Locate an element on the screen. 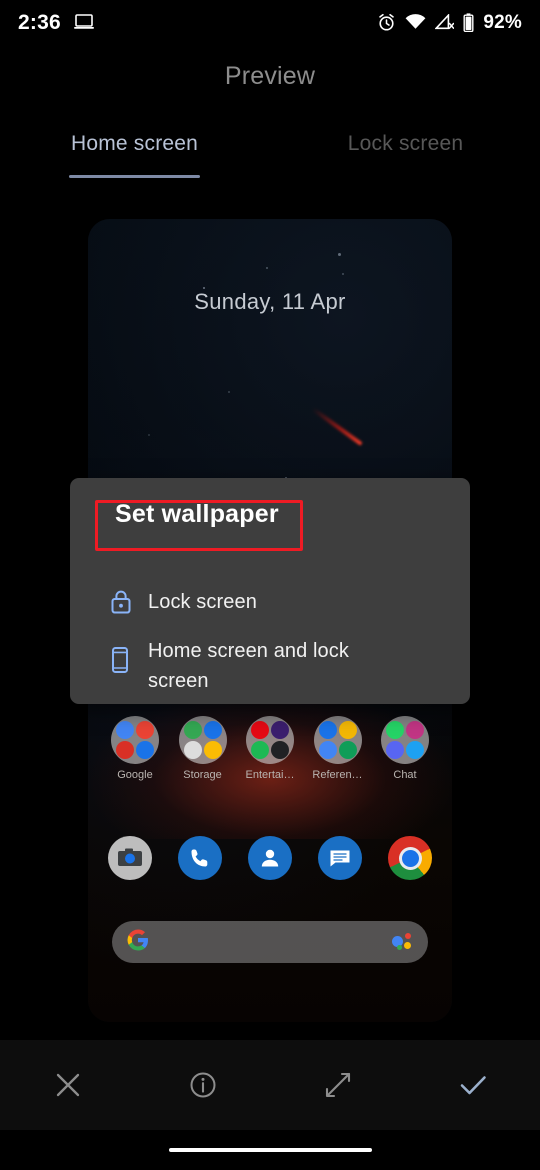  status-bar-left: 2:36 is located at coordinates (56, 22).